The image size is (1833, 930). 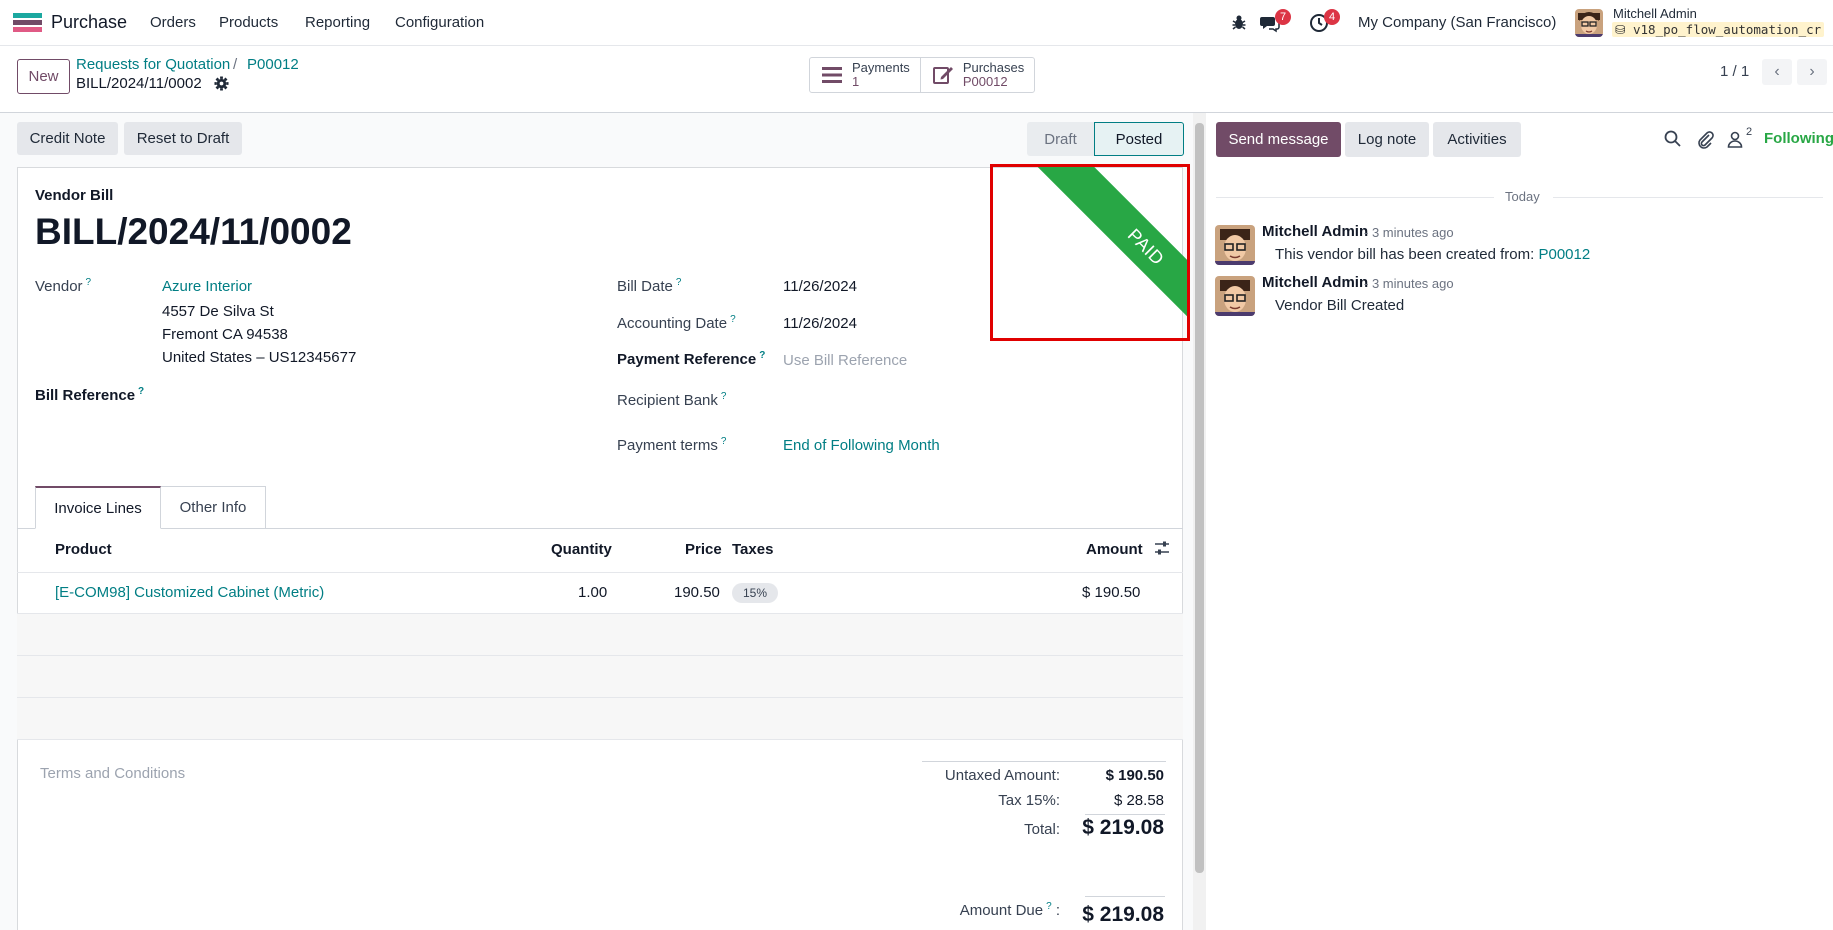 I want to click on purchases-smart-button: Purchases P00012, so click(x=976, y=75).